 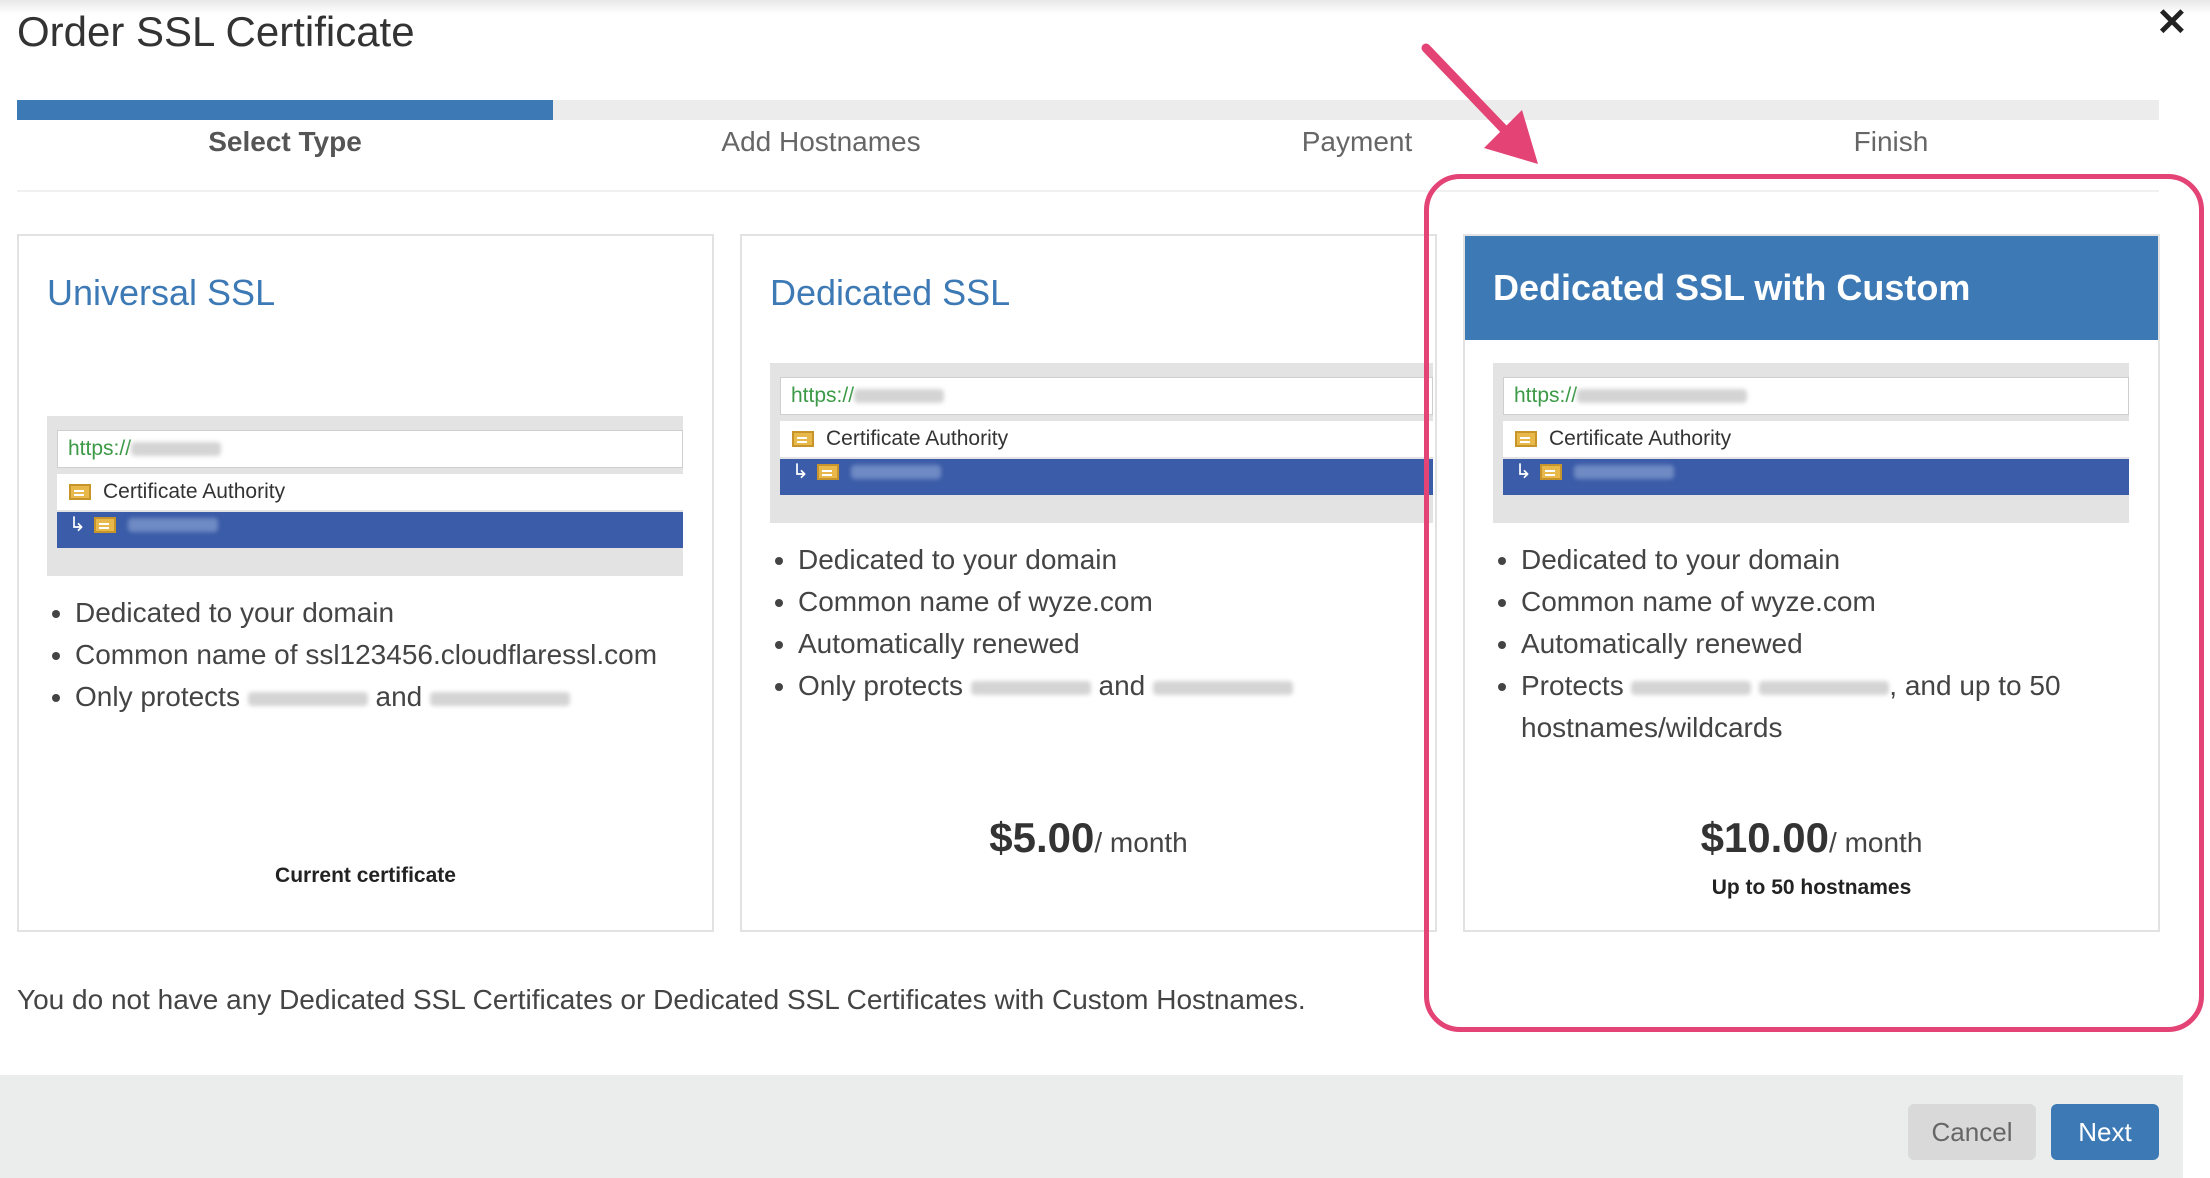 What do you see at coordinates (890, 292) in the screenshot?
I see `card-title: Dedicated SSL` at bounding box center [890, 292].